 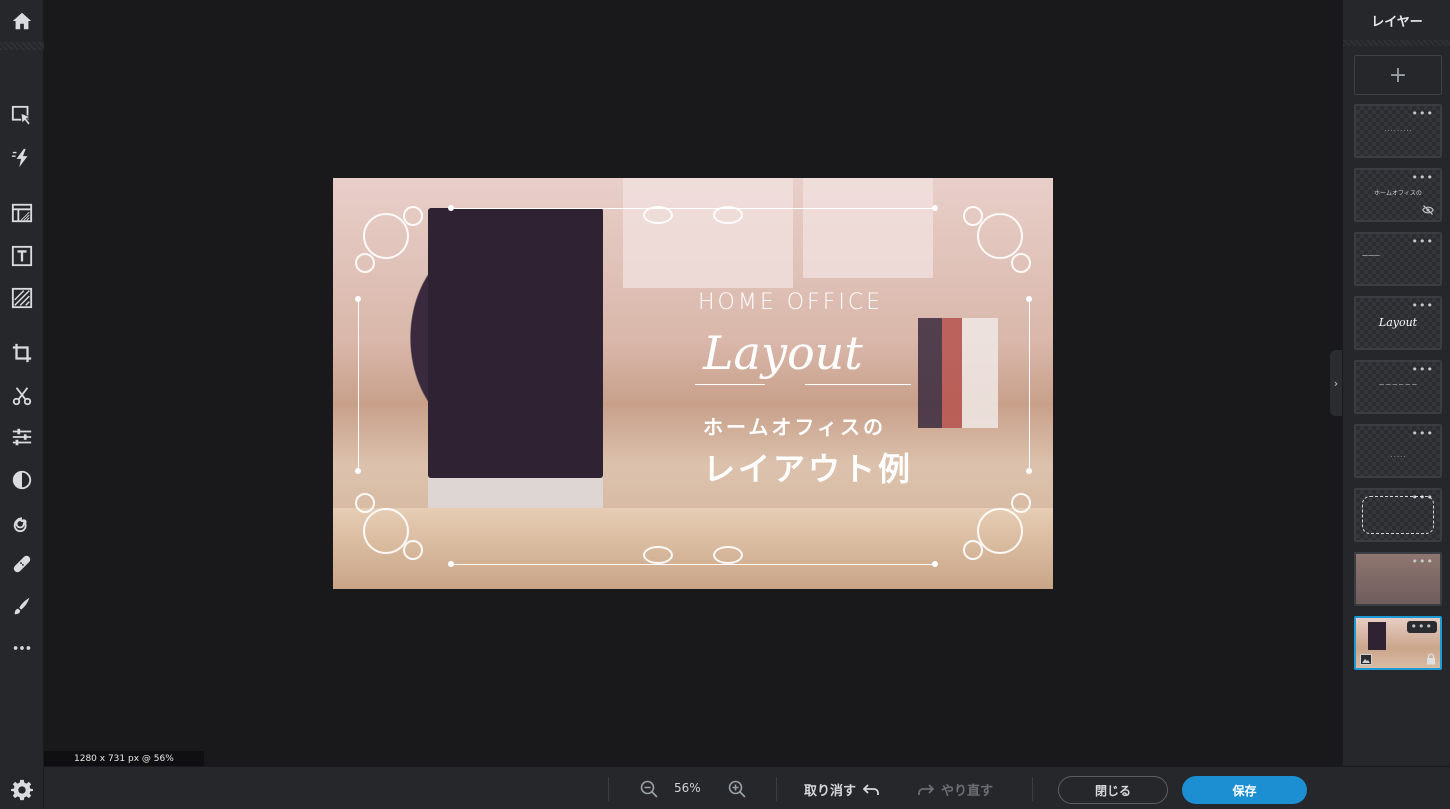 What do you see at coordinates (687, 788) in the screenshot?
I see `zoom-level: 56%` at bounding box center [687, 788].